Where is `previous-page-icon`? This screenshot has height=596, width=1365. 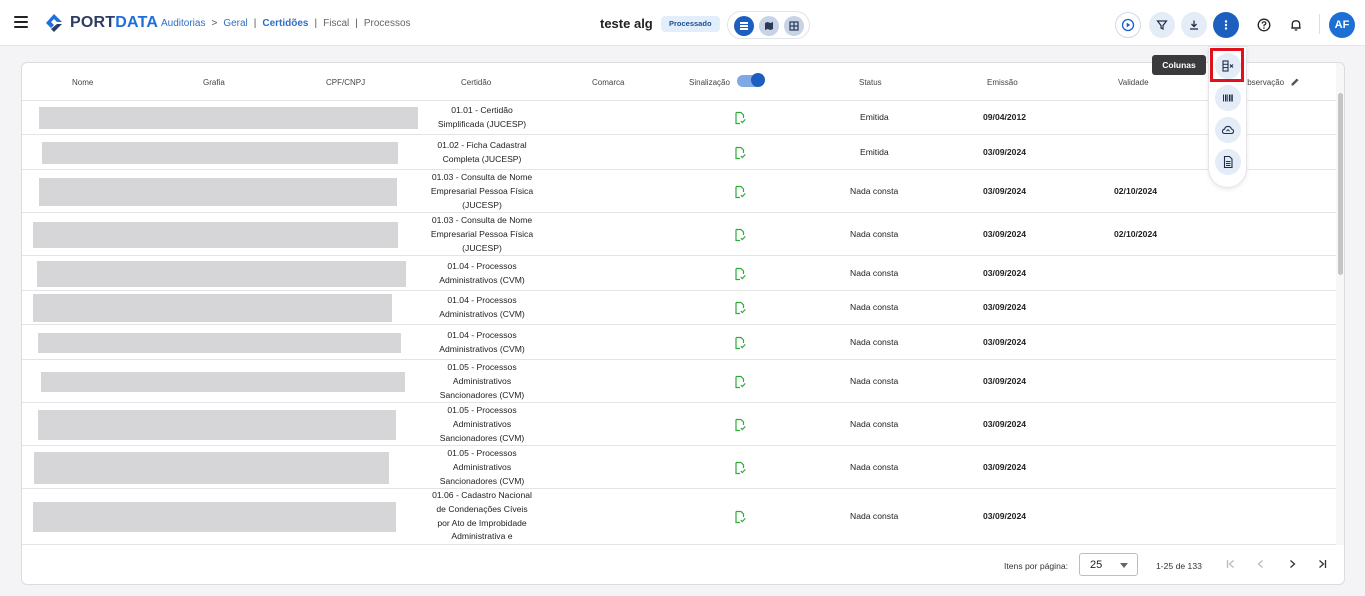 previous-page-icon is located at coordinates (1261, 564).